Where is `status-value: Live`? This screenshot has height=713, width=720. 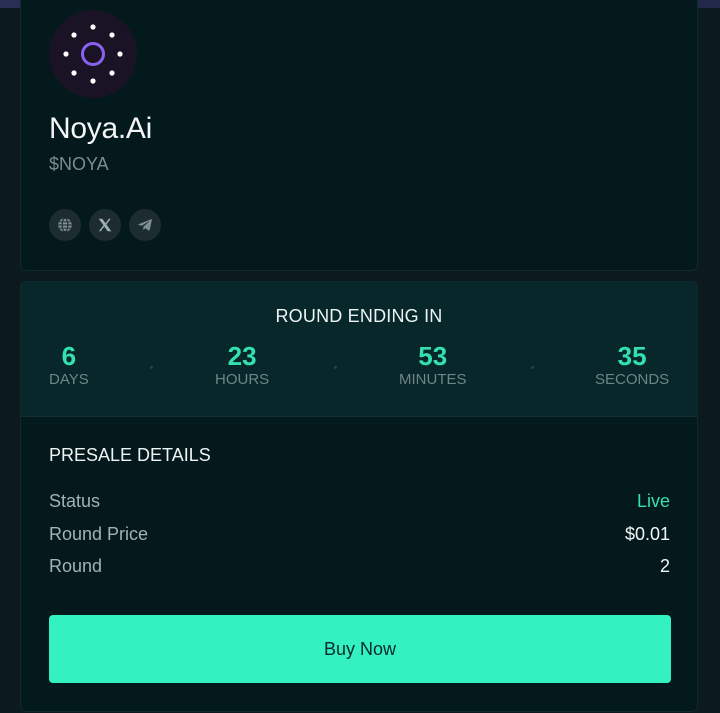
status-value: Live is located at coordinates (653, 501).